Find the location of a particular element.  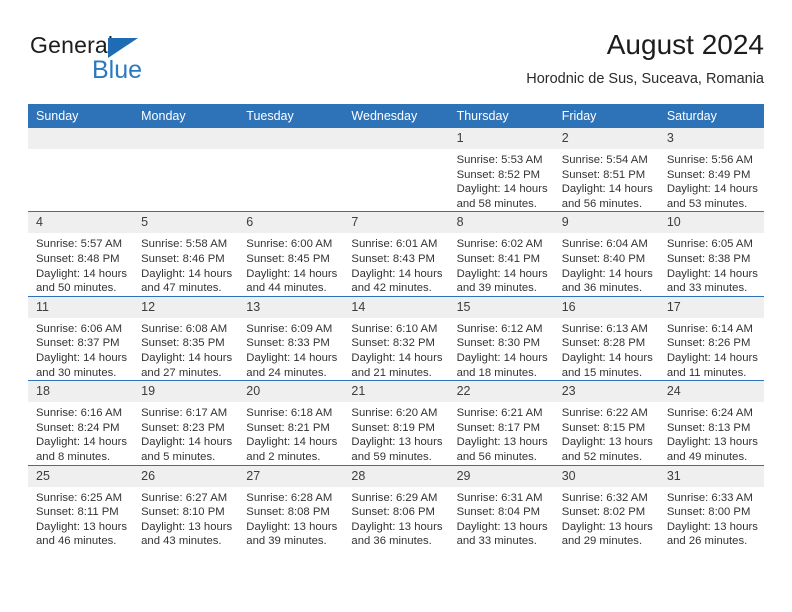

daylight-duration-line2: and 46 minutes. is located at coordinates (76, 541).